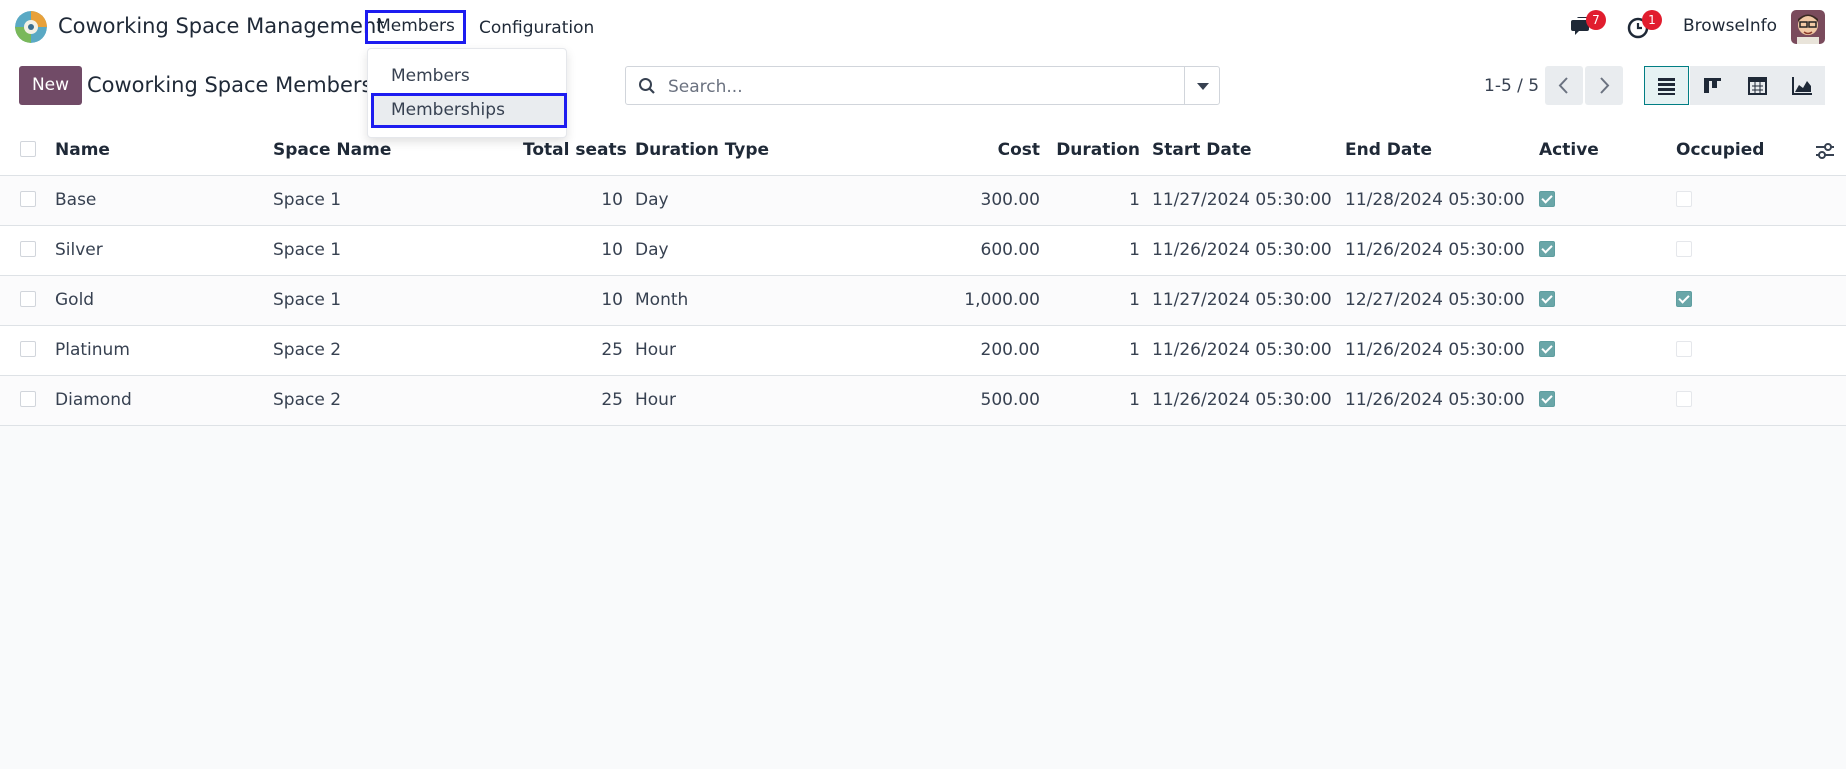 This screenshot has height=769, width=1846. What do you see at coordinates (1604, 85) in the screenshot?
I see `pager-next-button` at bounding box center [1604, 85].